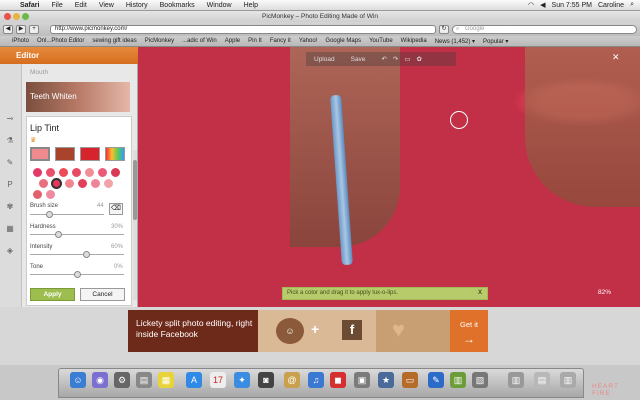 This screenshot has height=400, width=640. I want to click on bookmark-item: Pin It, so click(255, 41).